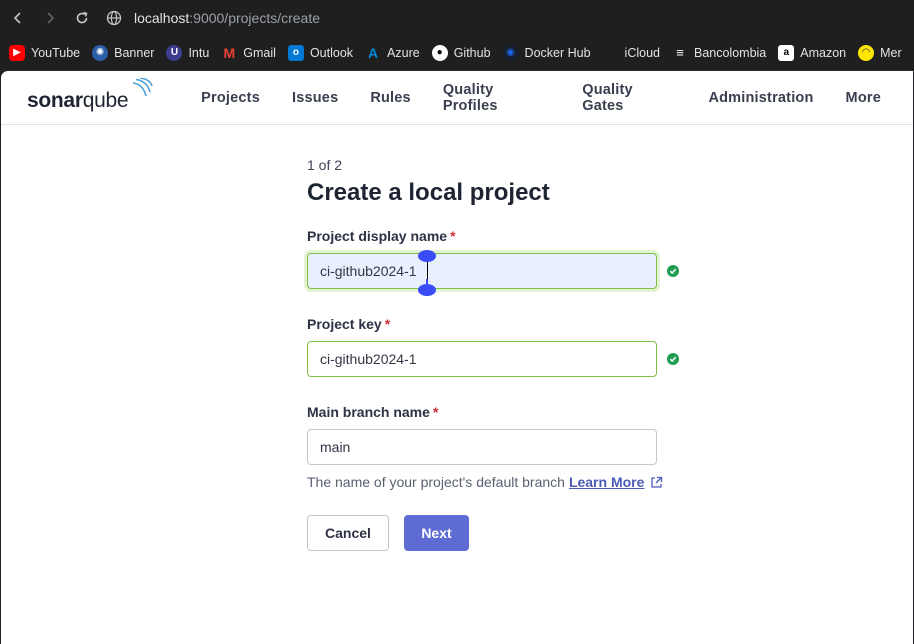 The height and width of the screenshot is (644, 914). I want to click on bookmark-amazon: a Amazon, so click(812, 52).